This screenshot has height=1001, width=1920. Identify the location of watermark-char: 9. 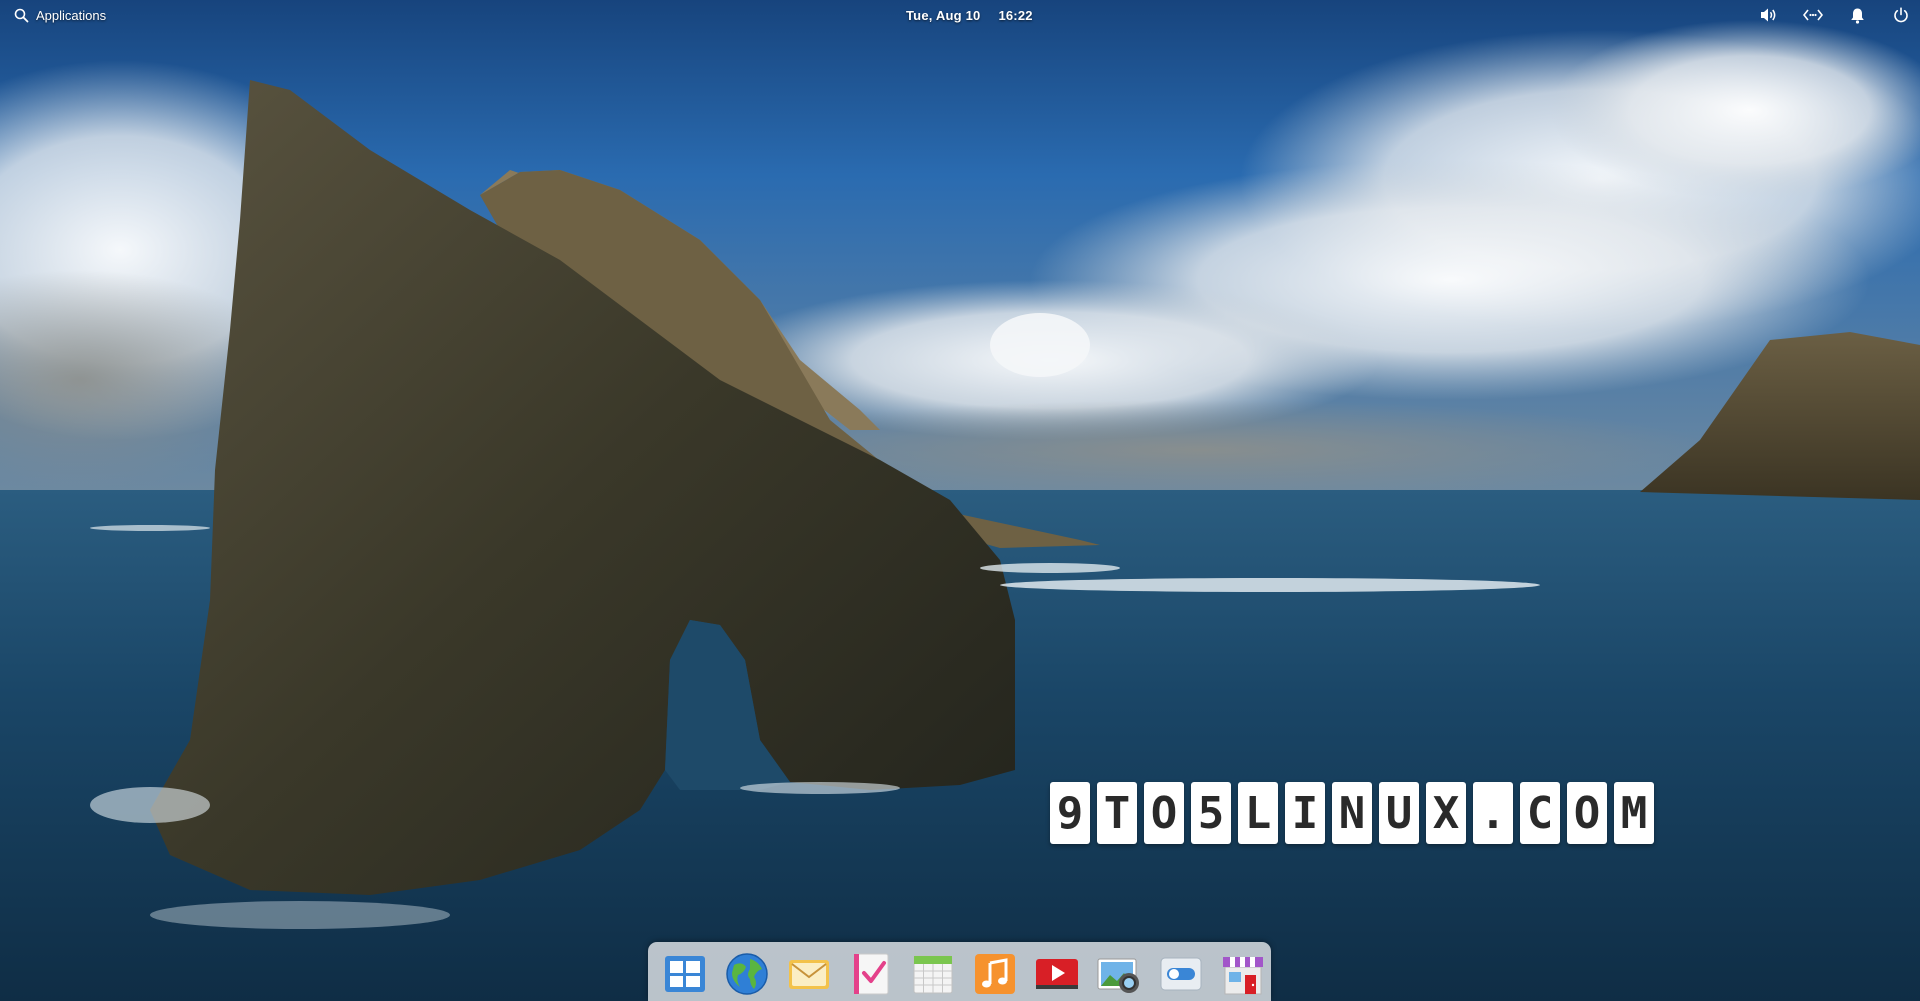
(1070, 813).